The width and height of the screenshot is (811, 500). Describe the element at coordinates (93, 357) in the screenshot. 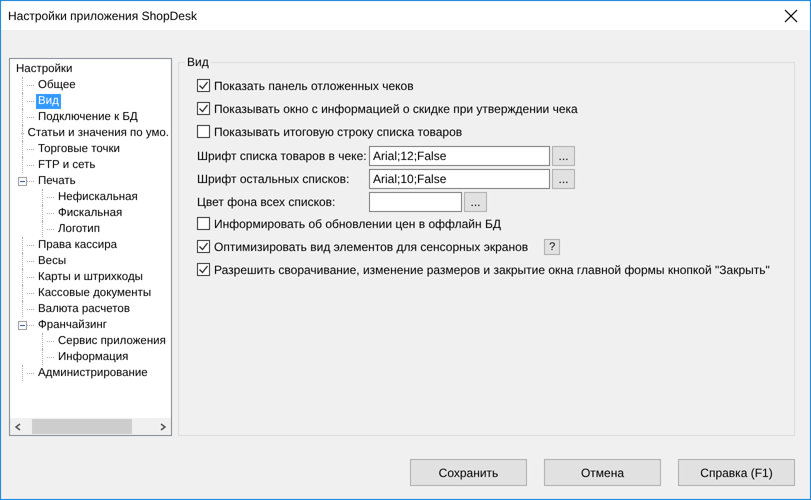

I see `tree-item: Информация` at that location.